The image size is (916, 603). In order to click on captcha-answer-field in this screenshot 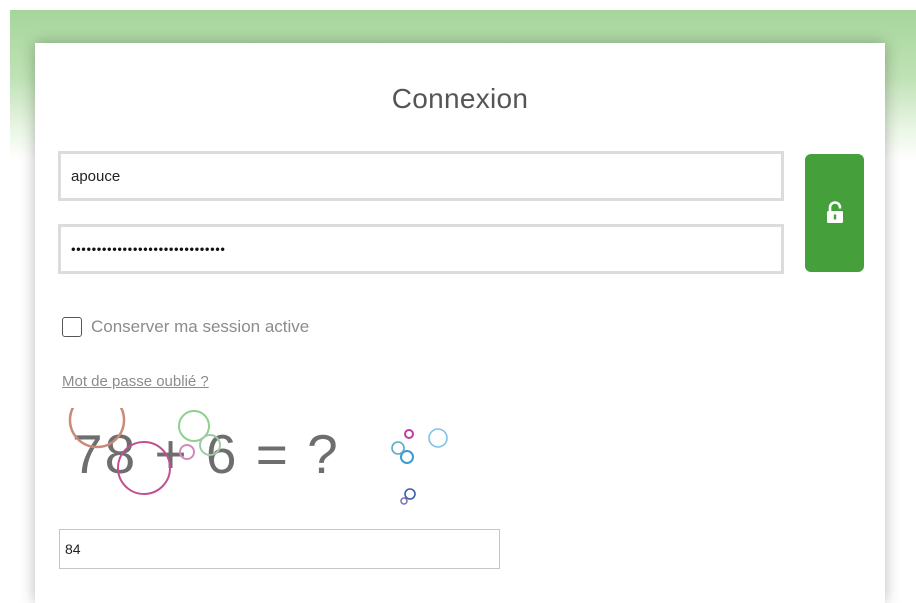, I will do `click(279, 549)`.